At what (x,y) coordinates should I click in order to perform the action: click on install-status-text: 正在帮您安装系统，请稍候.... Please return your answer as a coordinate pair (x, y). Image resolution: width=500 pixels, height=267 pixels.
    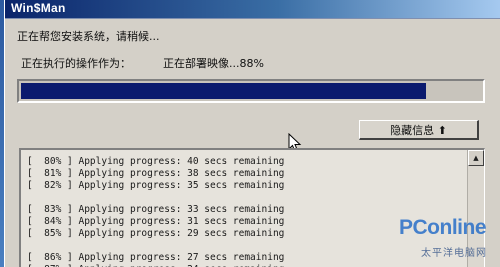
    Looking at the image, I should click on (88, 36).